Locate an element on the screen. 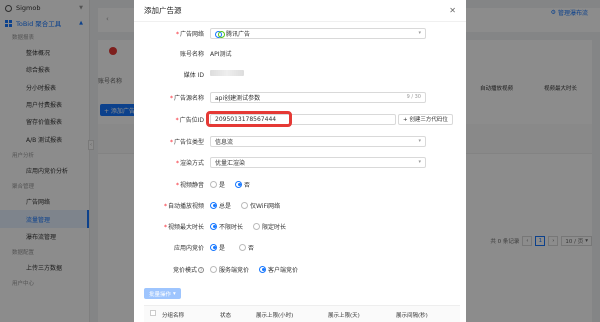 Image resolution: width=600 pixels, height=322 pixels. slot-type-select: 信息流 ▾ is located at coordinates (318, 141).